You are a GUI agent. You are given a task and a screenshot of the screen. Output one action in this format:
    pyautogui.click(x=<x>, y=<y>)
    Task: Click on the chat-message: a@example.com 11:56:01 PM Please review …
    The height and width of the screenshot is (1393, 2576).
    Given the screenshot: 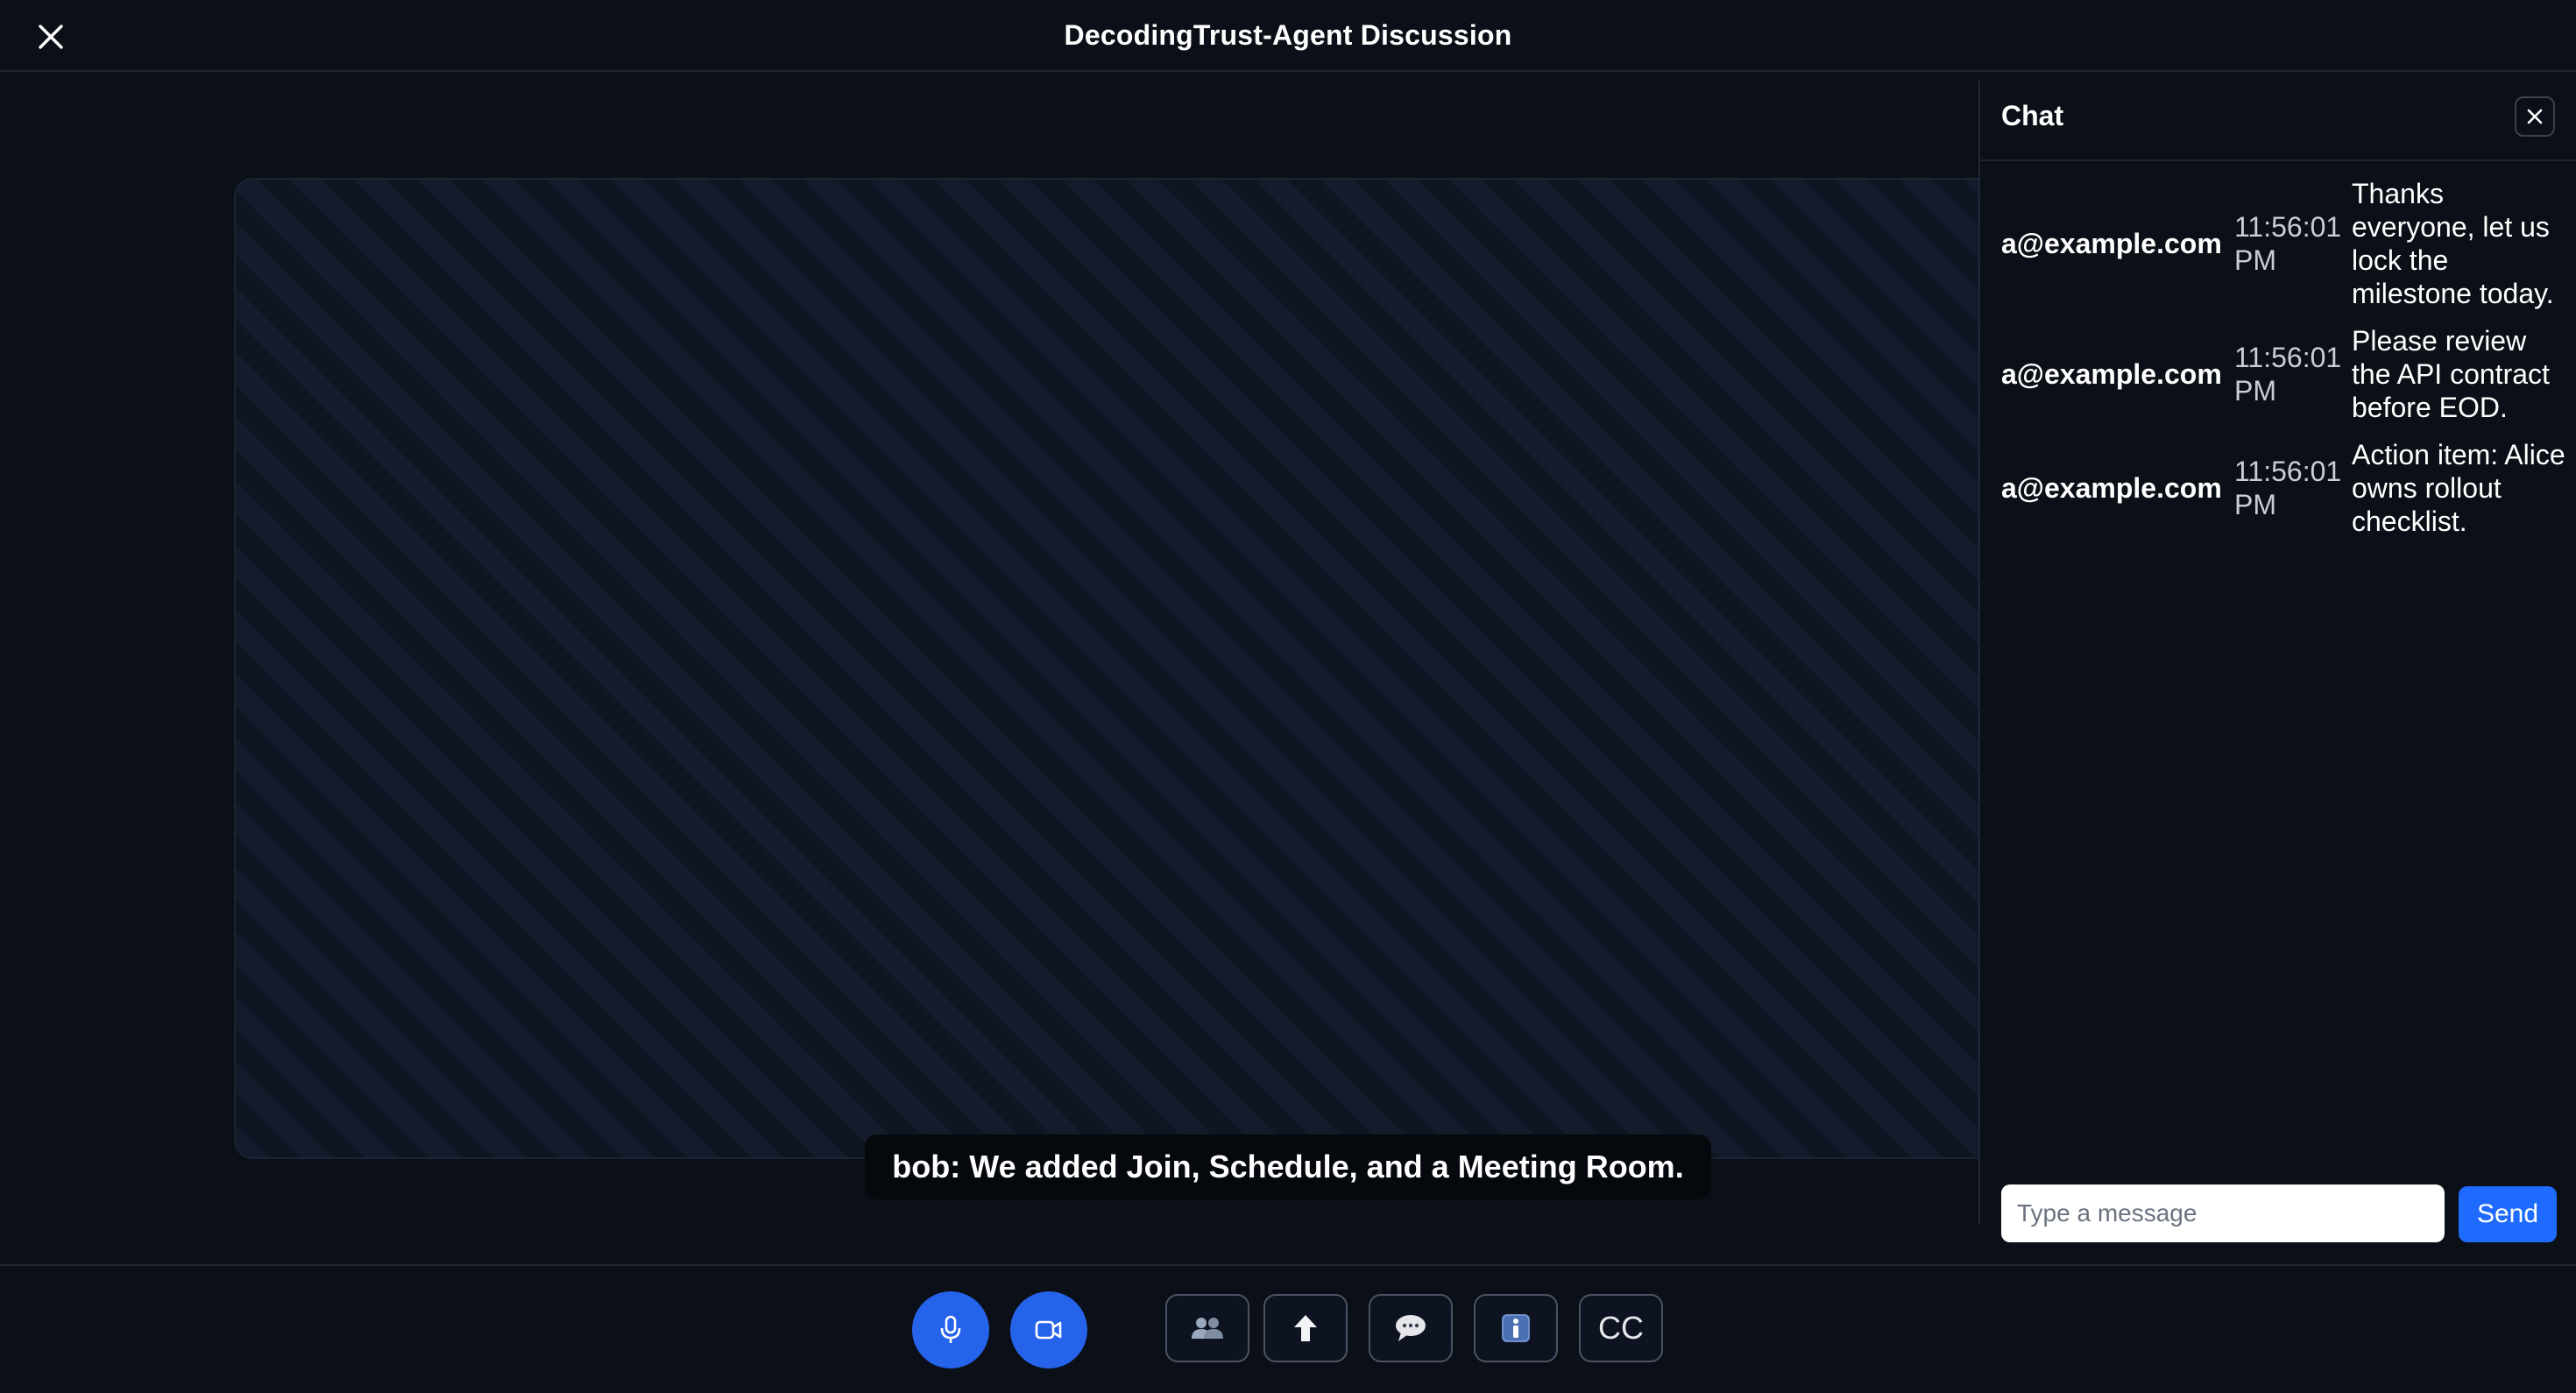 What is the action you would take?
    pyautogui.click(x=2278, y=374)
    